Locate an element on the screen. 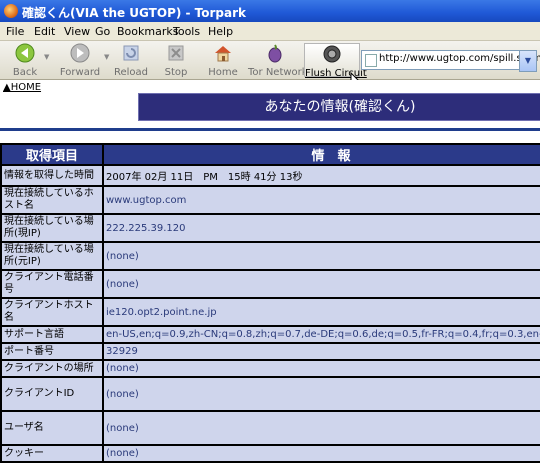  table-row: クッキー (none) is located at coordinates (271, 453).